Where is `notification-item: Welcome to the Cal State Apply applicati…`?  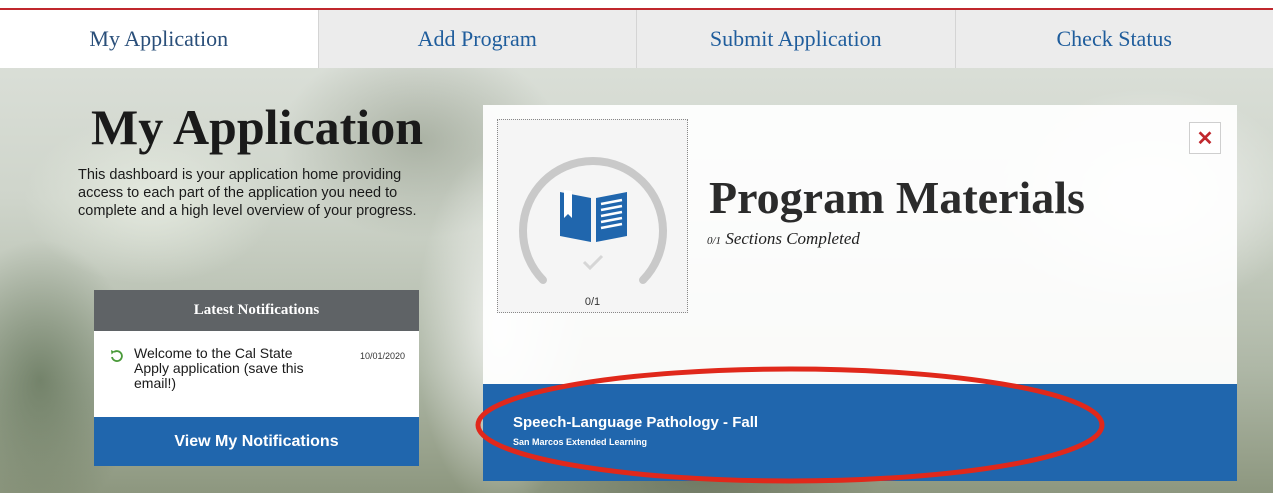 notification-item: Welcome to the Cal State Apply applicati… is located at coordinates (256, 374).